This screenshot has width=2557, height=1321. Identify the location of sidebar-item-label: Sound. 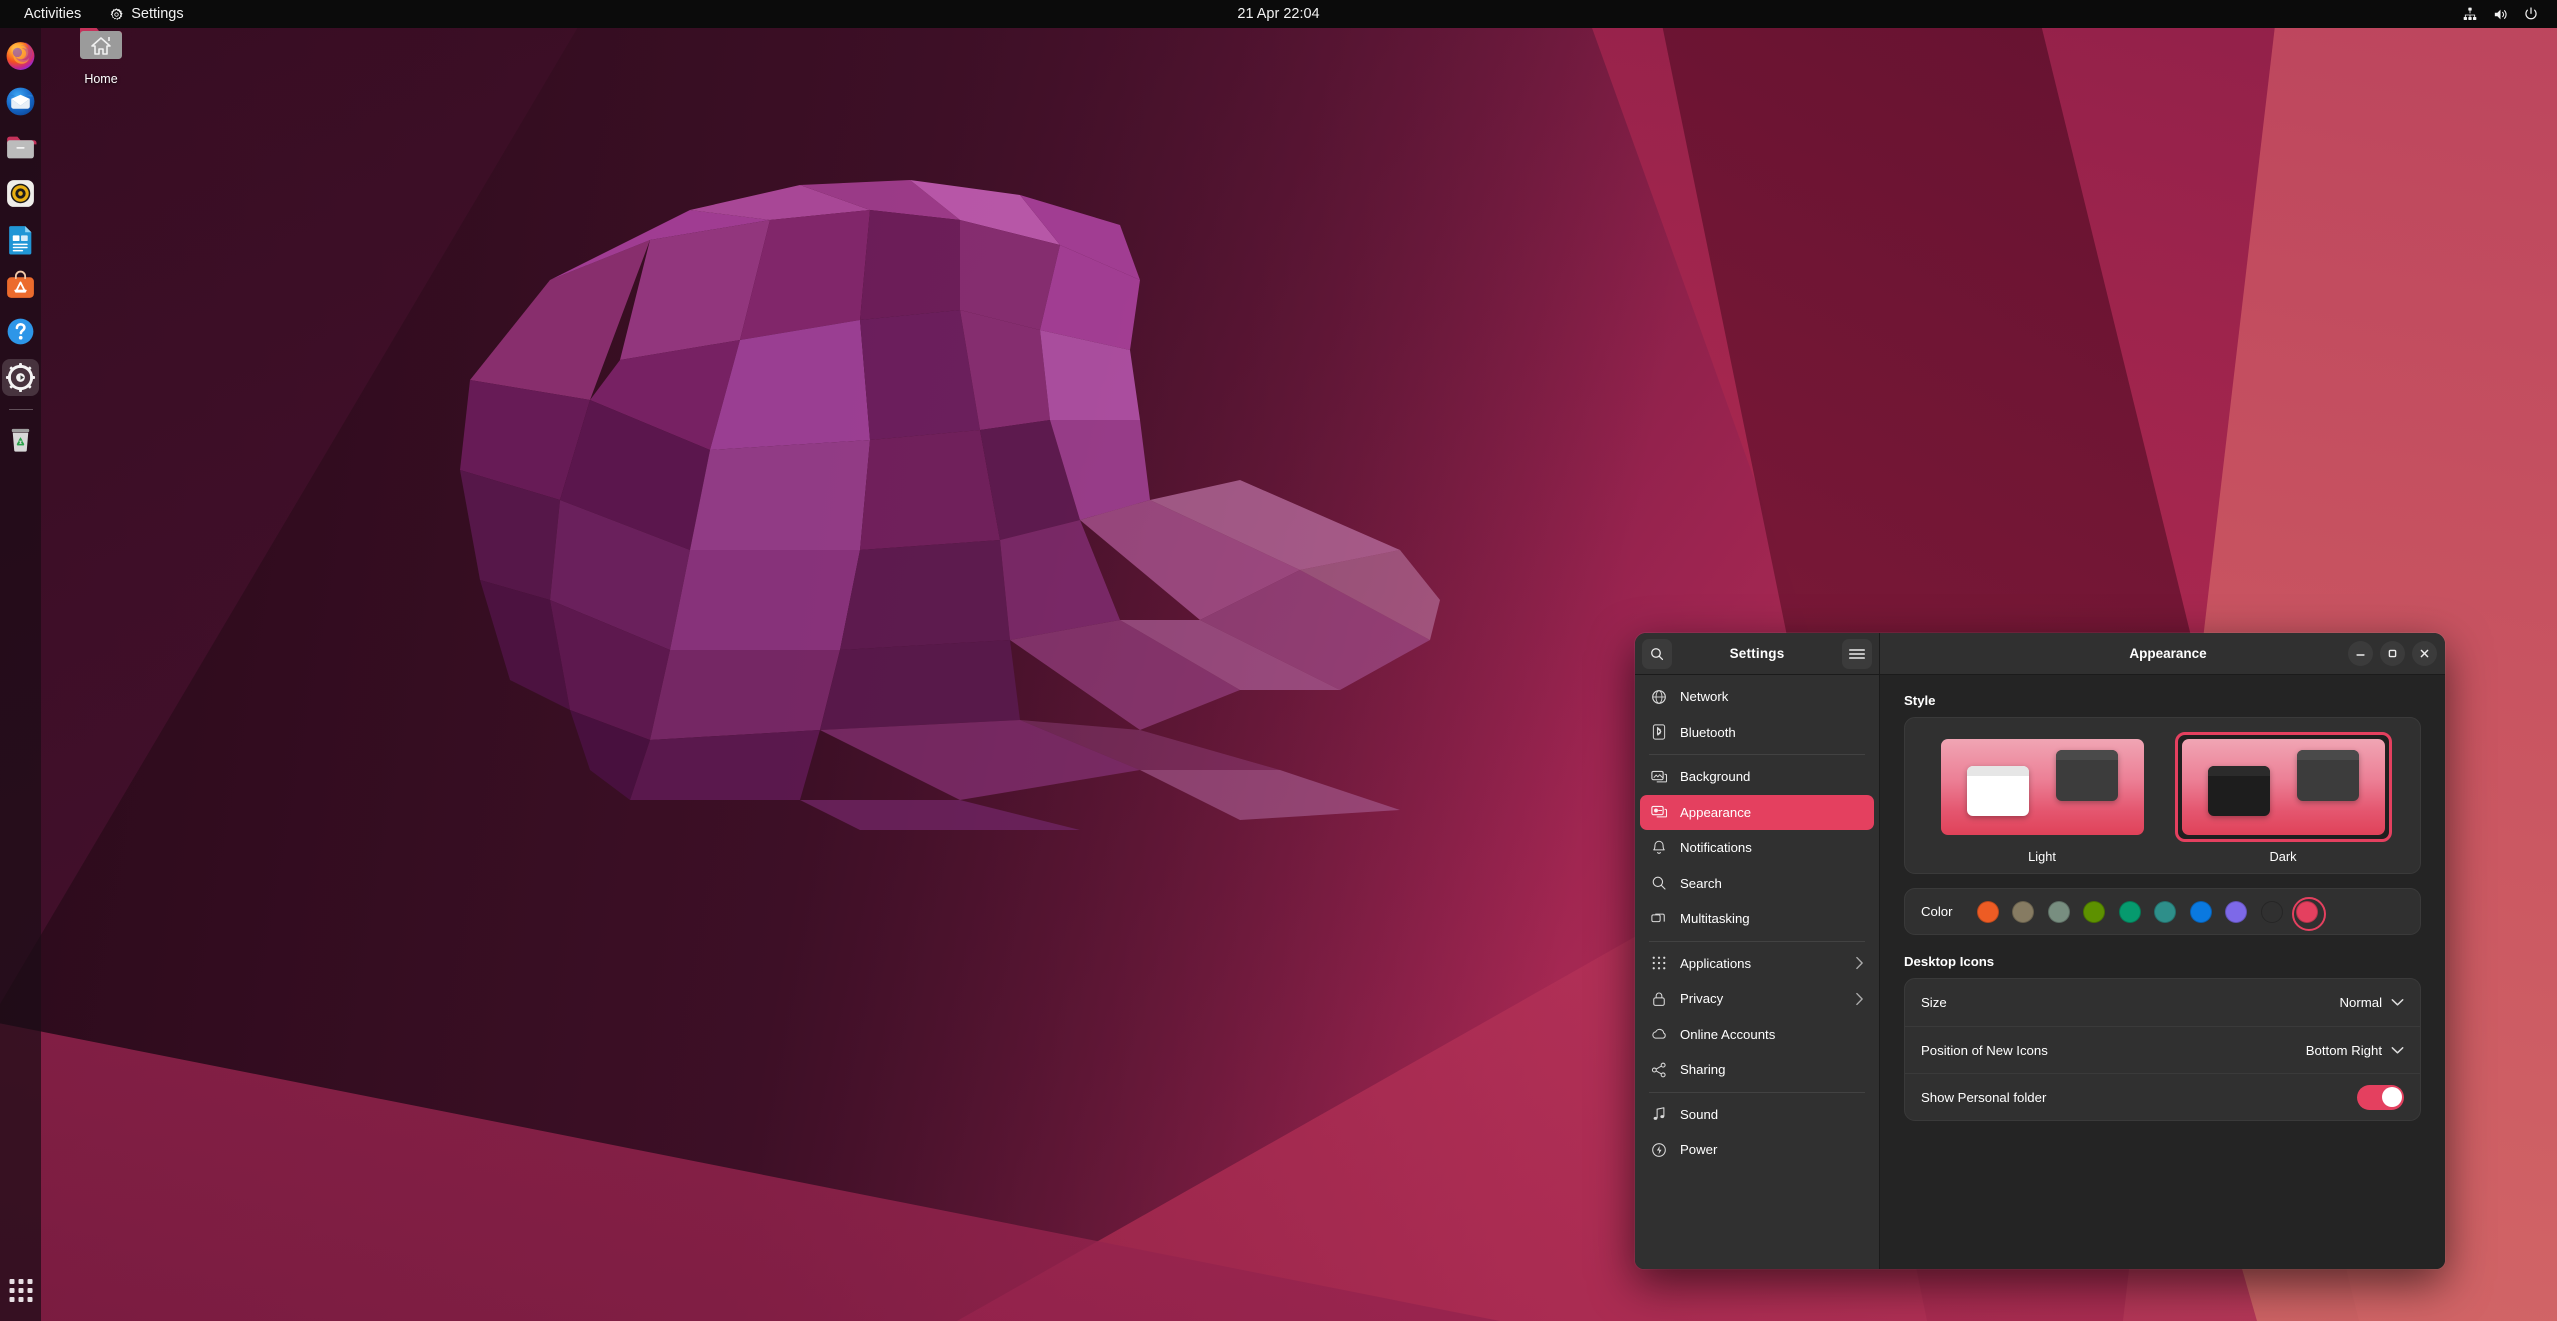
(1699, 1114).